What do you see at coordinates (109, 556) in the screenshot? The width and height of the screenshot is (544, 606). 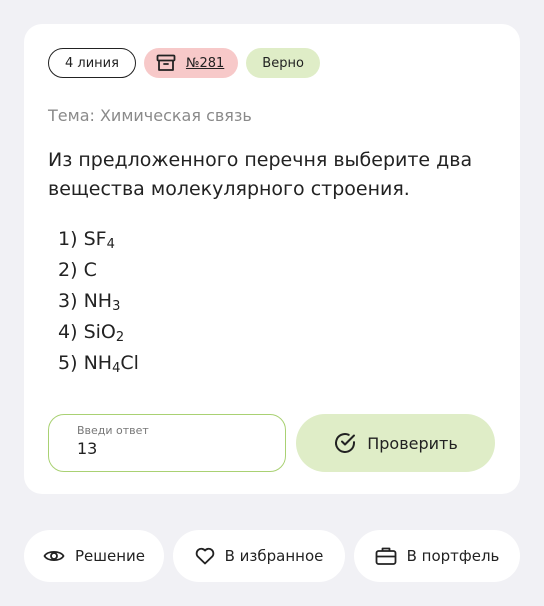 I see `solution-button-label: Решение` at bounding box center [109, 556].